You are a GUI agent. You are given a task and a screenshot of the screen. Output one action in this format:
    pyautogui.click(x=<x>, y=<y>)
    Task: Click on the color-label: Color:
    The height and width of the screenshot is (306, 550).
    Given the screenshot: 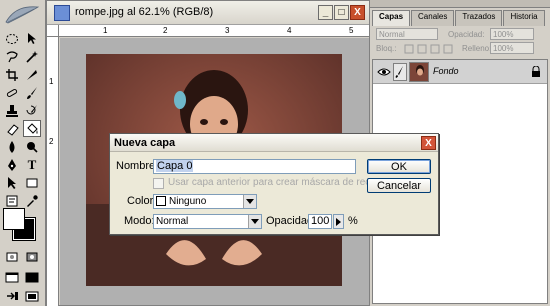 What is the action you would take?
    pyautogui.click(x=142, y=201)
    